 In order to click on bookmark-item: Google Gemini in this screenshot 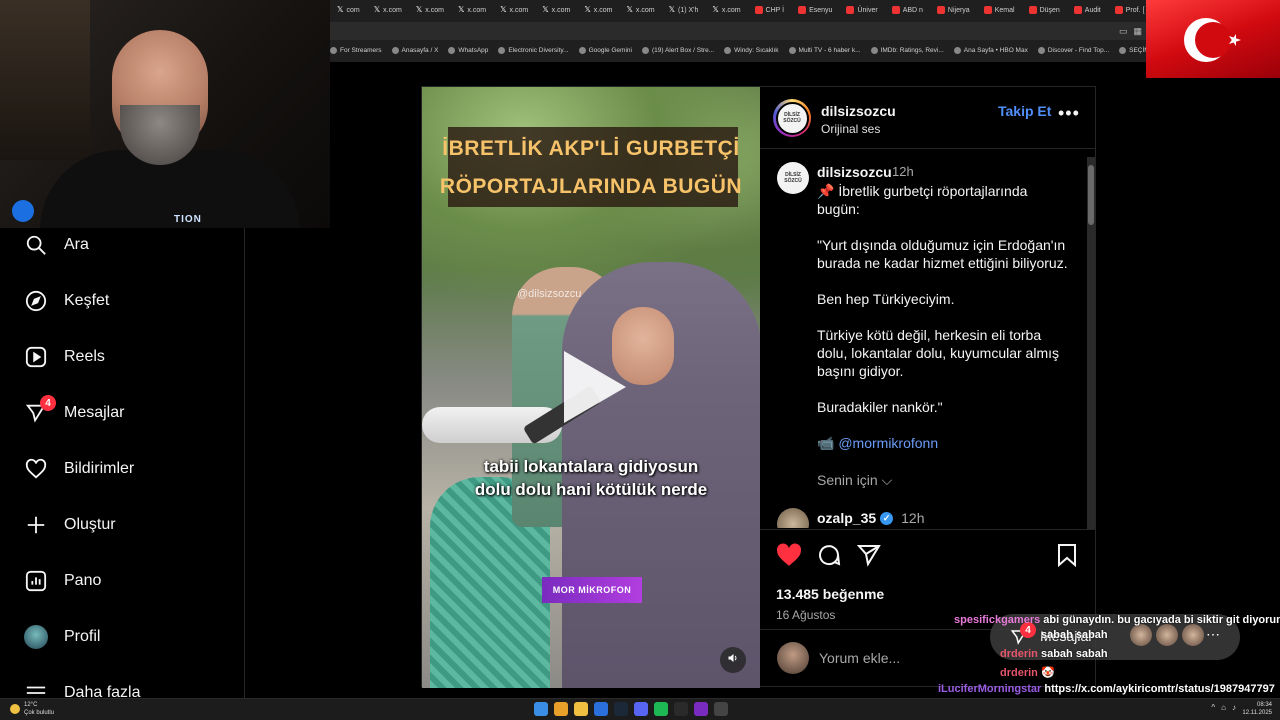, I will do `click(605, 50)`.